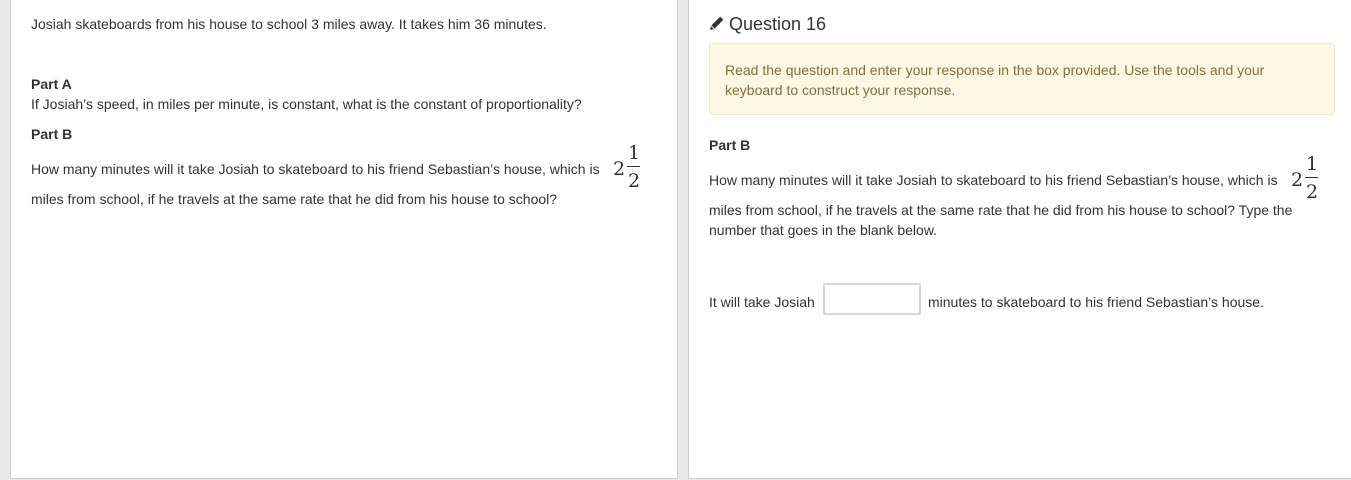  Describe the element at coordinates (717, 23) in the screenshot. I see `pencil-icon` at that location.